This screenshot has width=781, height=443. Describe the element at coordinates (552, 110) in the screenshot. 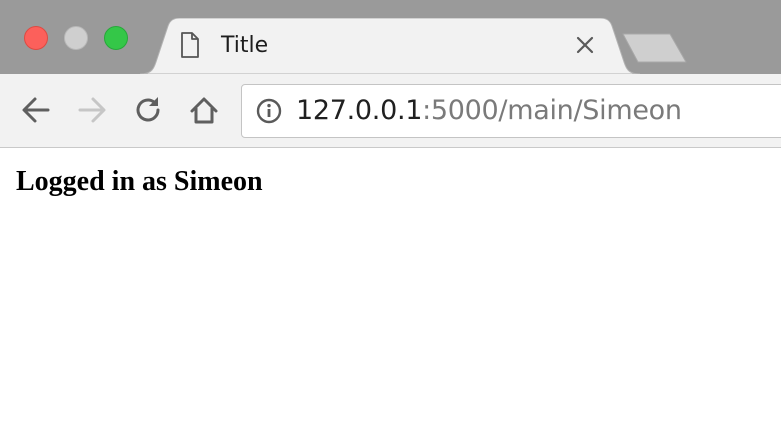

I see `url-path: :5000/main/Simeon` at that location.